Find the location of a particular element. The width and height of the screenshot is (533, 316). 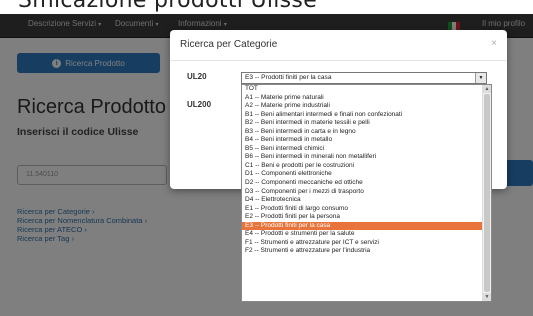

dropdown-option: E4 -- Prodotti e strumenti per la salute is located at coordinates (366, 234).